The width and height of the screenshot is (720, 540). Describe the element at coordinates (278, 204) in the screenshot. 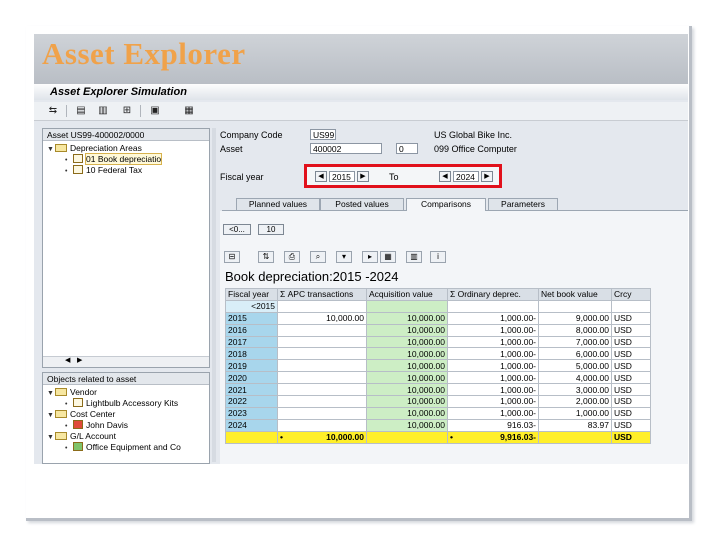

I see `tab-planned-values: Planned values` at that location.